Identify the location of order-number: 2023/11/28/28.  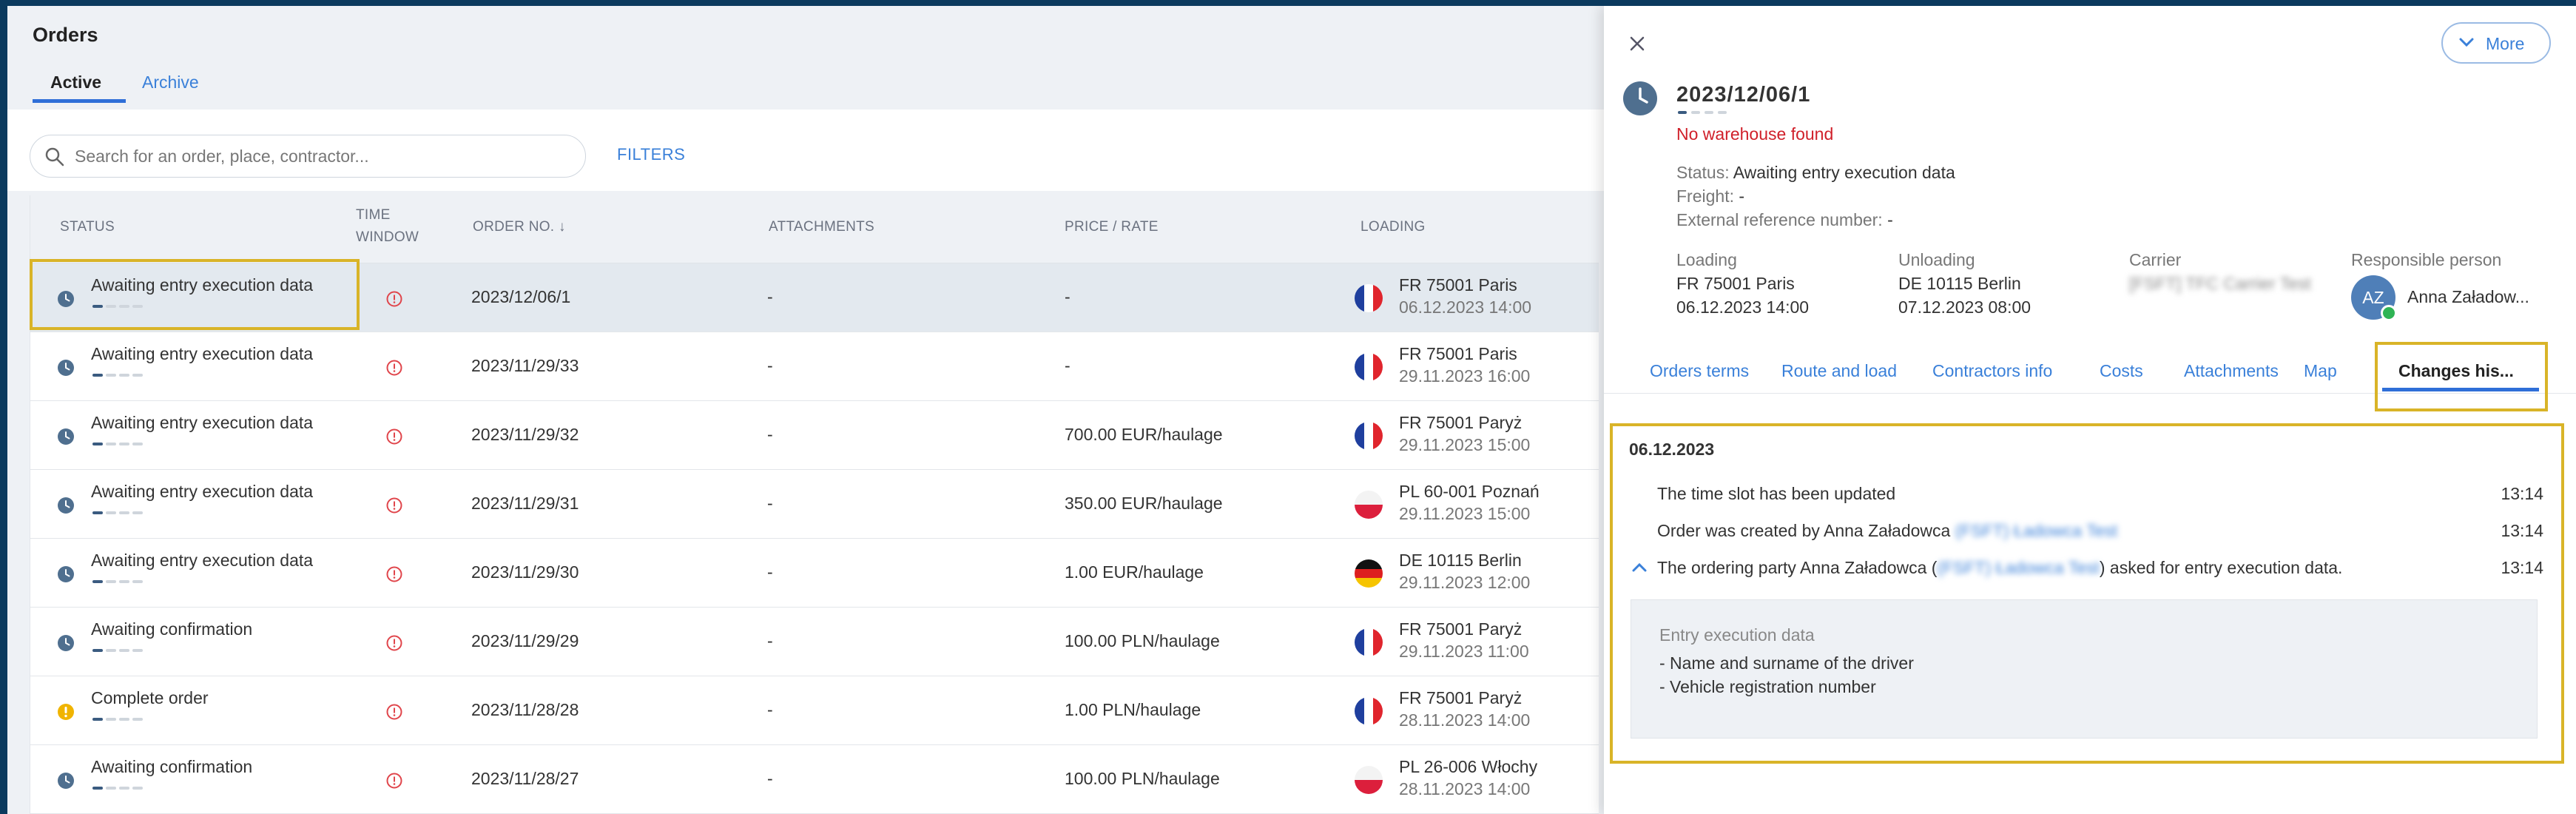
(525, 710).